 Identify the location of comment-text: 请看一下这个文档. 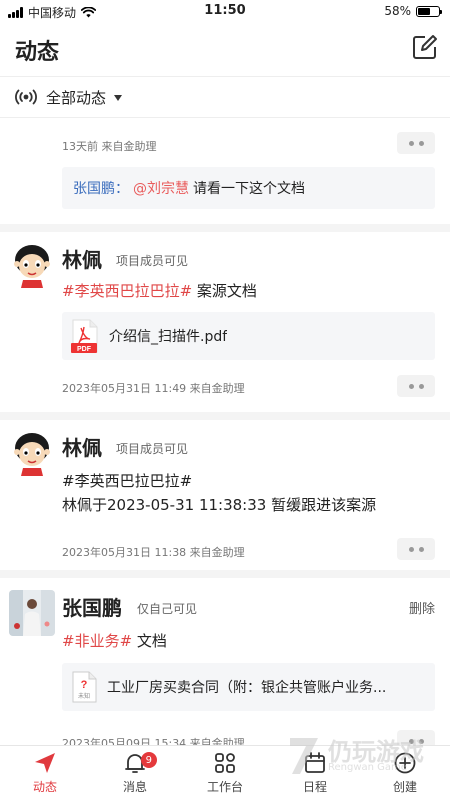
(249, 189).